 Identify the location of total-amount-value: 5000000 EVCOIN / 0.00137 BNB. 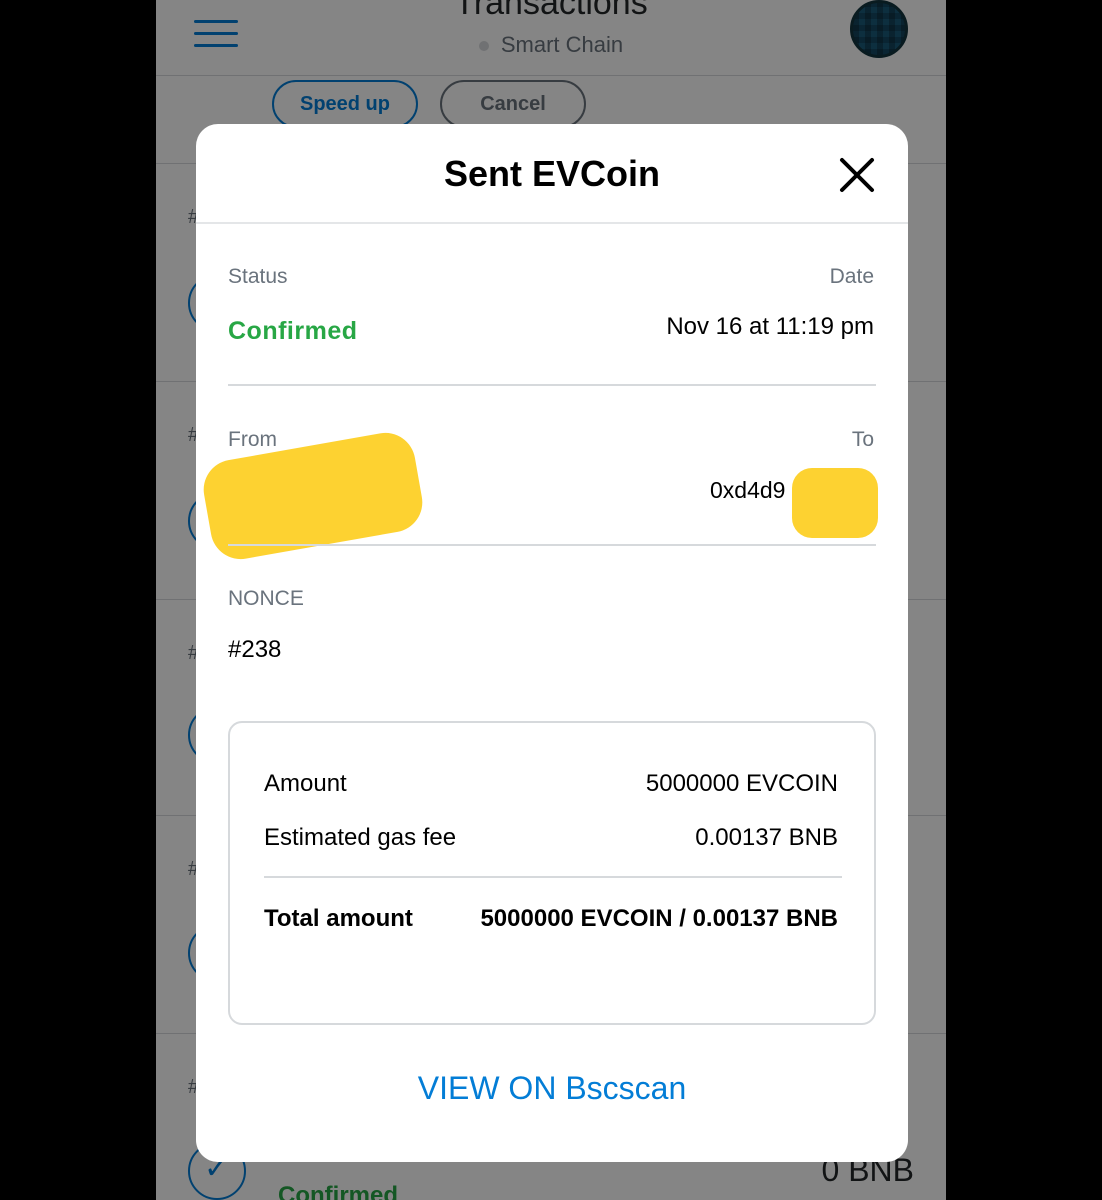
(659, 918).